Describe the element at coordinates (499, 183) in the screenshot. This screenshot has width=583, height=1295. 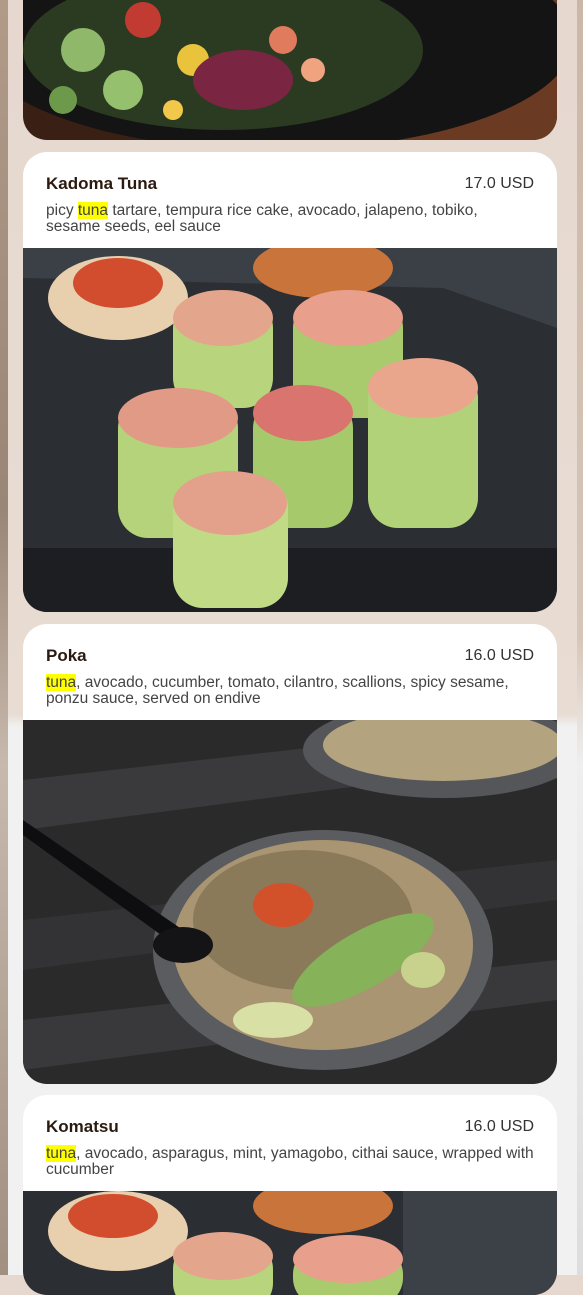
I see `item-price: 17.0 USD` at that location.